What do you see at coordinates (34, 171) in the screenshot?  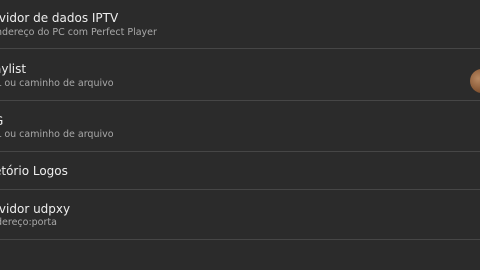 I see `setting-item-title: etório Logos` at bounding box center [34, 171].